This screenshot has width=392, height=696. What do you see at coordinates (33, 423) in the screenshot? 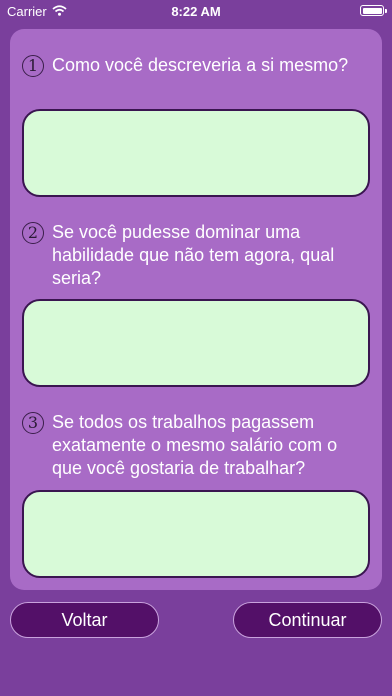
I see `question-number-badge: 3` at bounding box center [33, 423].